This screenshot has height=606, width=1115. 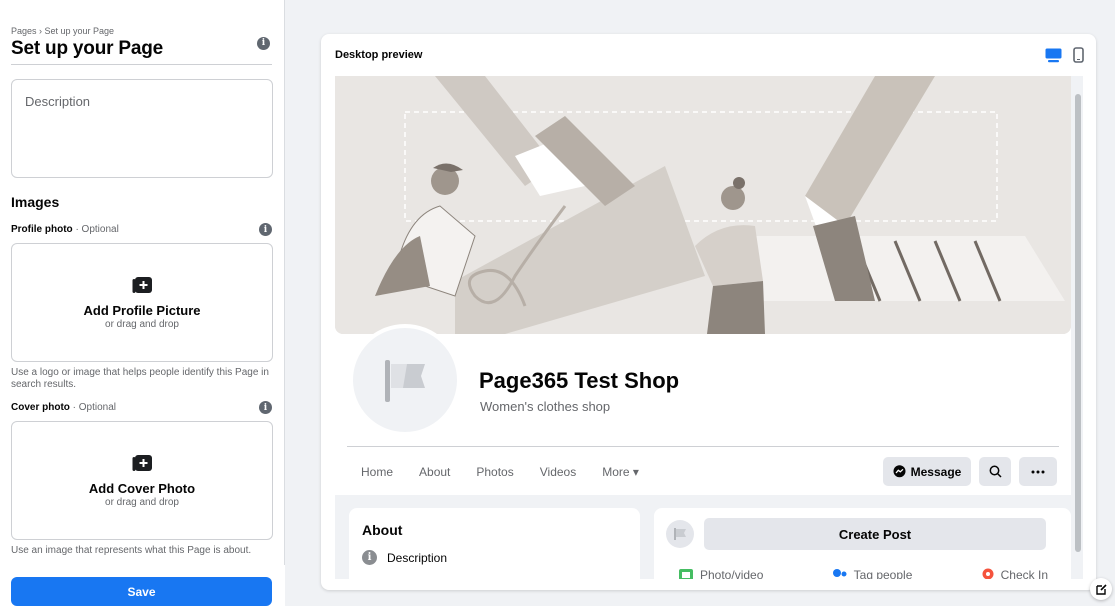 What do you see at coordinates (732, 573) in the screenshot?
I see `photo-video-label: Photo/video` at bounding box center [732, 573].